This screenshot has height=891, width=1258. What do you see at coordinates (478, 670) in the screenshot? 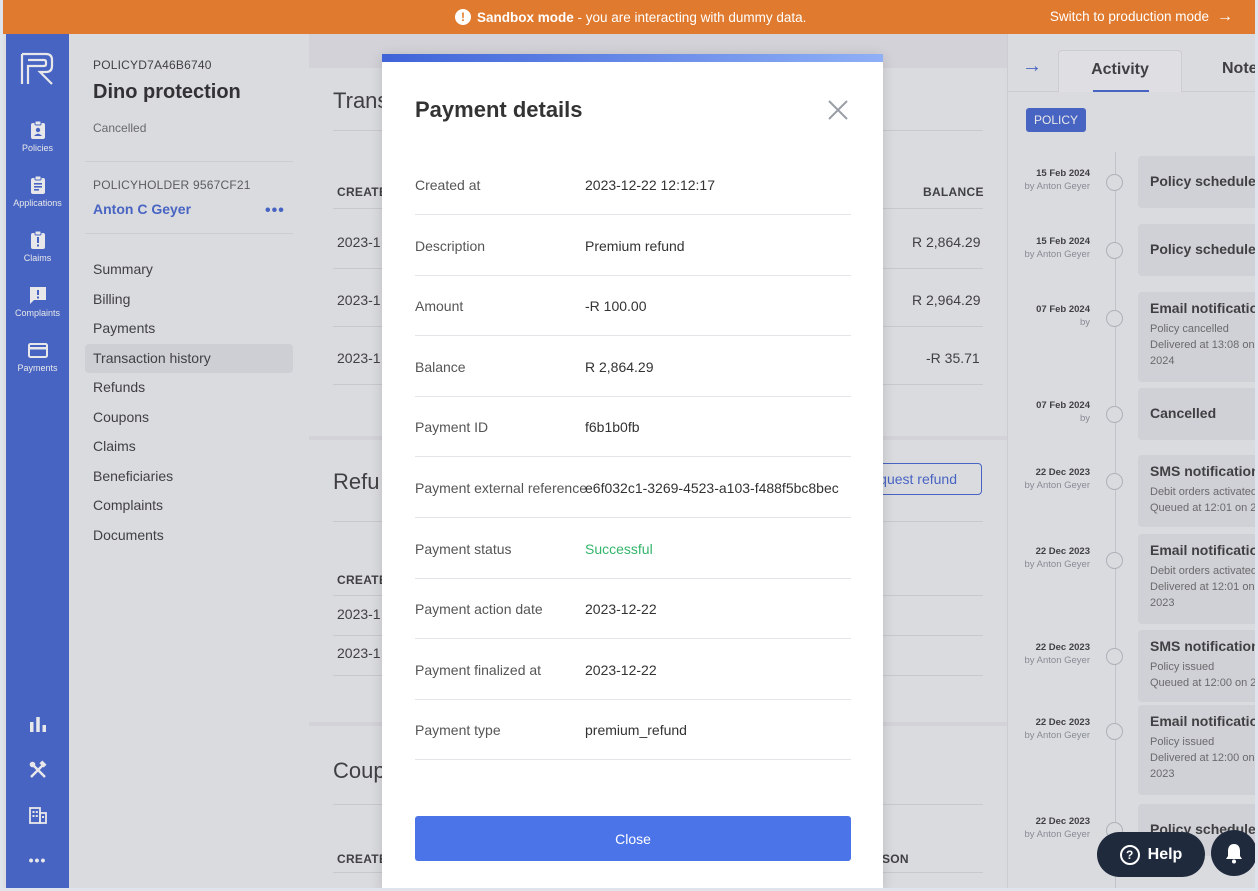
I see `detail-label: Payment finalized at` at bounding box center [478, 670].